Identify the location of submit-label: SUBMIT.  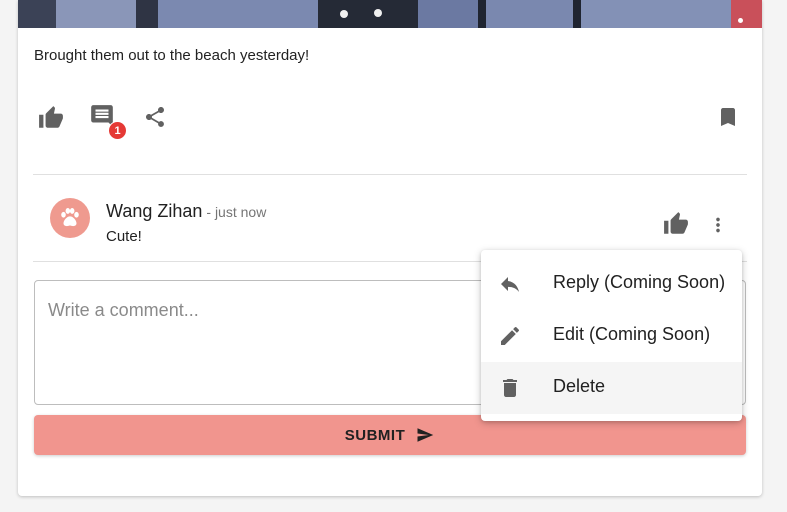
(375, 435).